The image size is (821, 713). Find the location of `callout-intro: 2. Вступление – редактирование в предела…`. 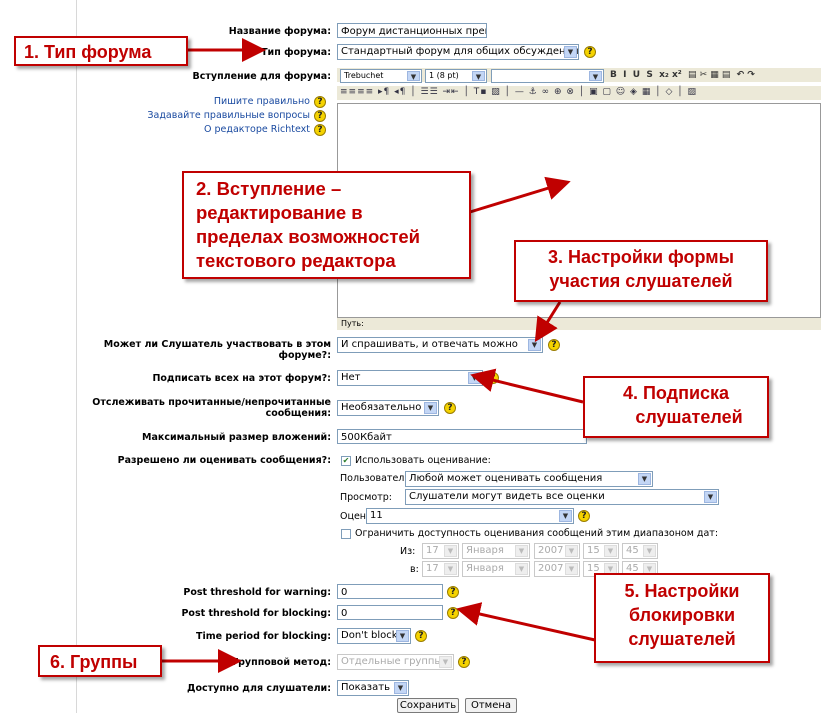

callout-intro: 2. Вступление – редактирование в предела… is located at coordinates (326, 225).